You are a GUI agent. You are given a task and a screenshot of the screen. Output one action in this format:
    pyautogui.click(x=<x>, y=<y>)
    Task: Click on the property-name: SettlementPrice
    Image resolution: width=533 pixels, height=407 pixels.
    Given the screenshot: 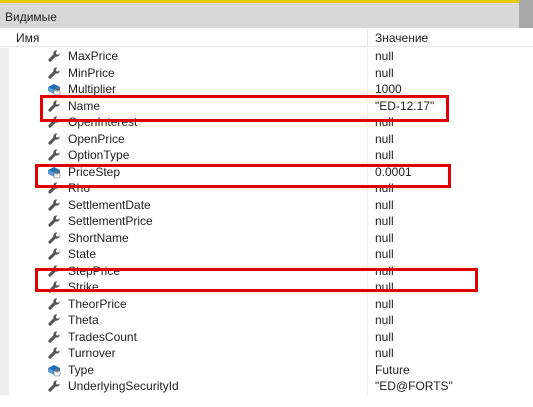 What is the action you would take?
    pyautogui.click(x=110, y=221)
    